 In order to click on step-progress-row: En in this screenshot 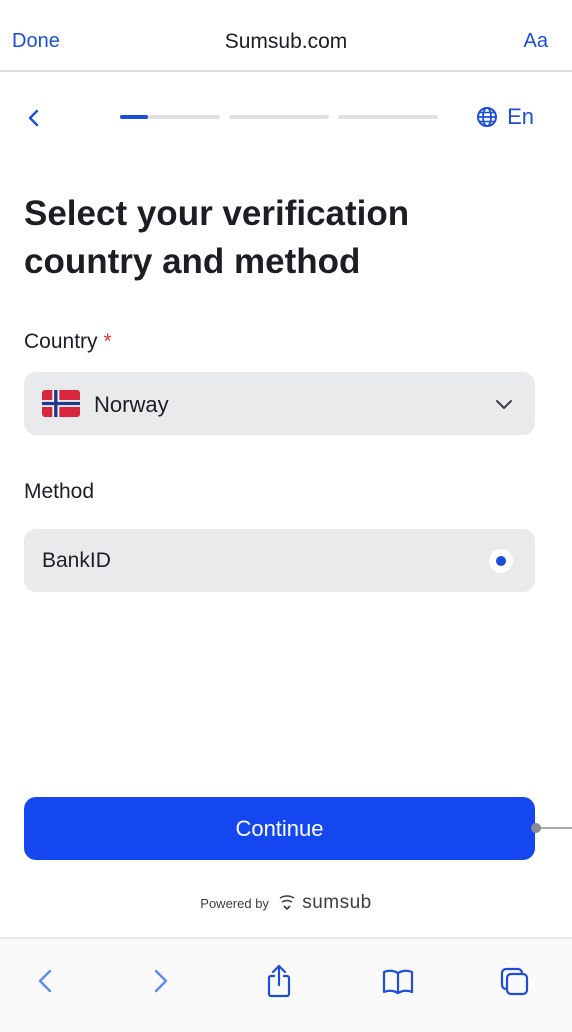, I will do `click(286, 118)`.